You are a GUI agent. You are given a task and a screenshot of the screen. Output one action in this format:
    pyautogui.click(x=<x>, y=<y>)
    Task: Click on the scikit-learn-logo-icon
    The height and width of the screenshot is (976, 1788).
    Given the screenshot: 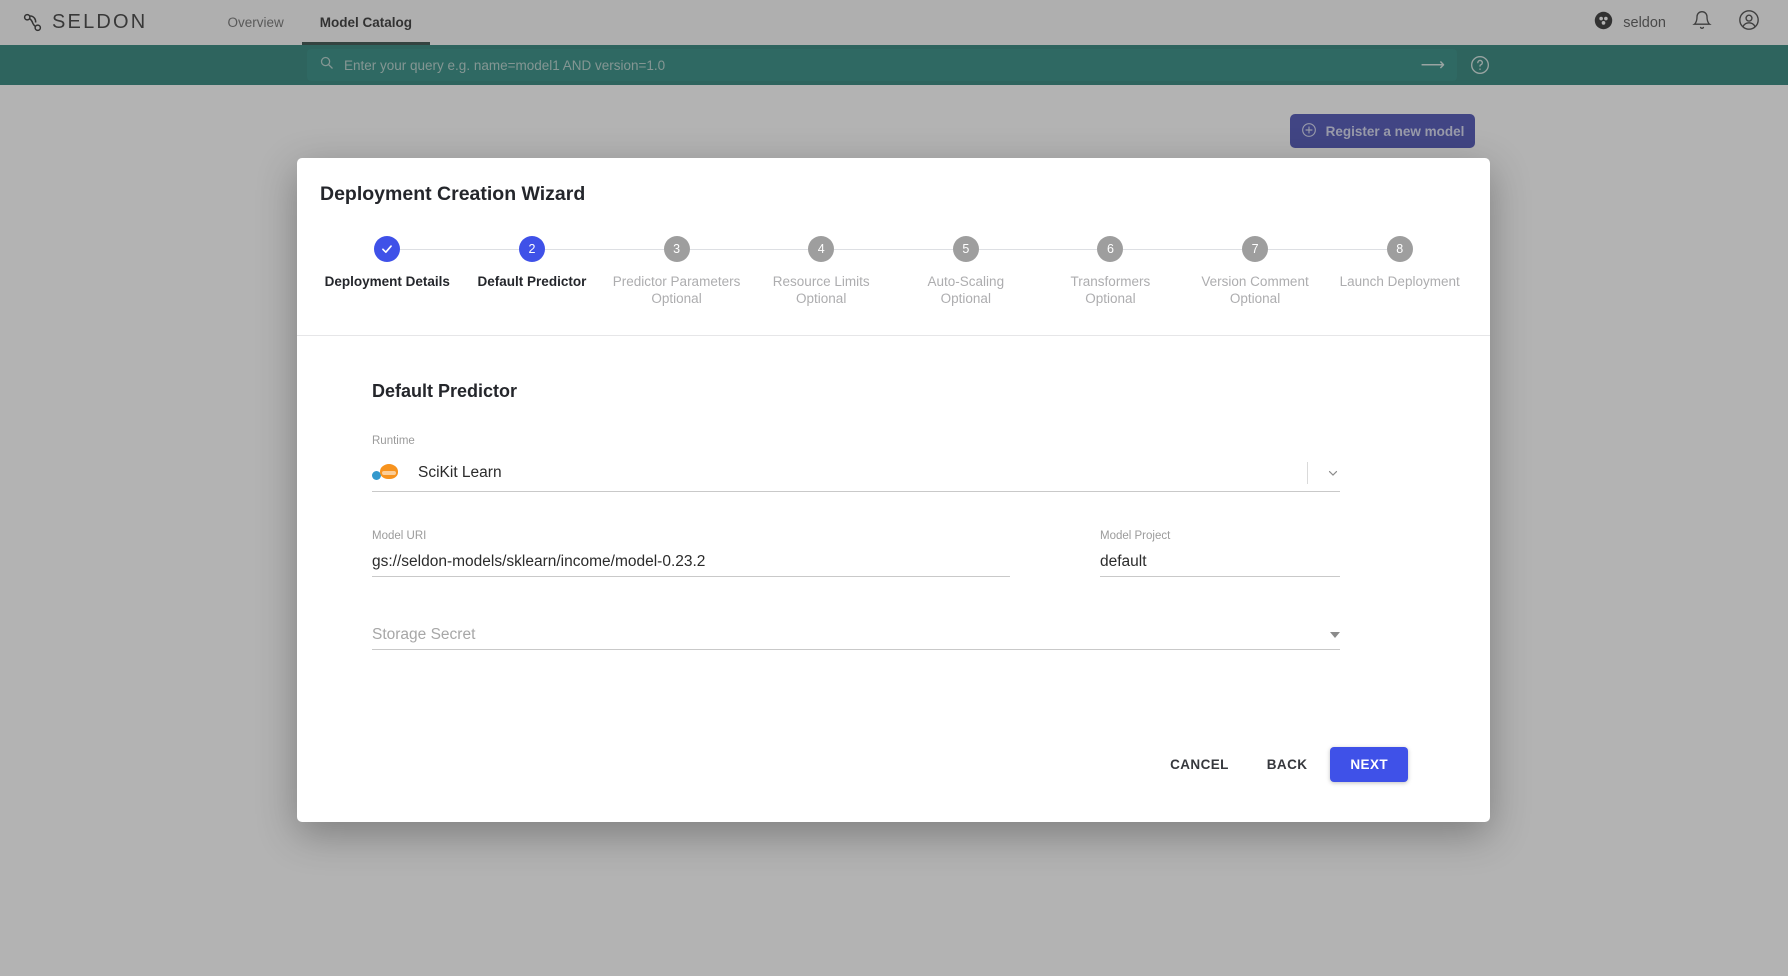 What is the action you would take?
    pyautogui.click(x=385, y=472)
    